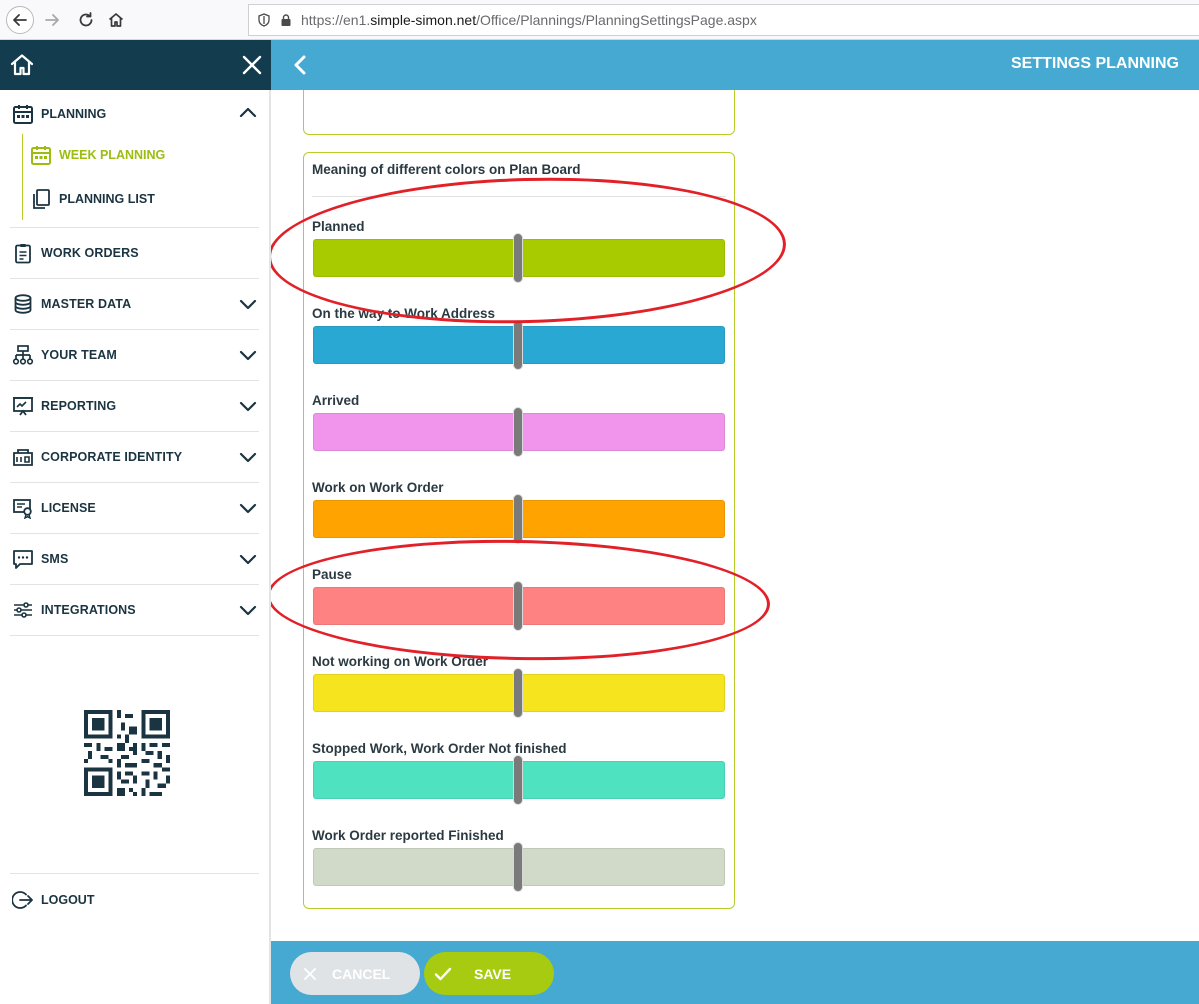 Image resolution: width=1199 pixels, height=1004 pixels. I want to click on sidebar-item-label: WEEK PLANNING, so click(112, 155).